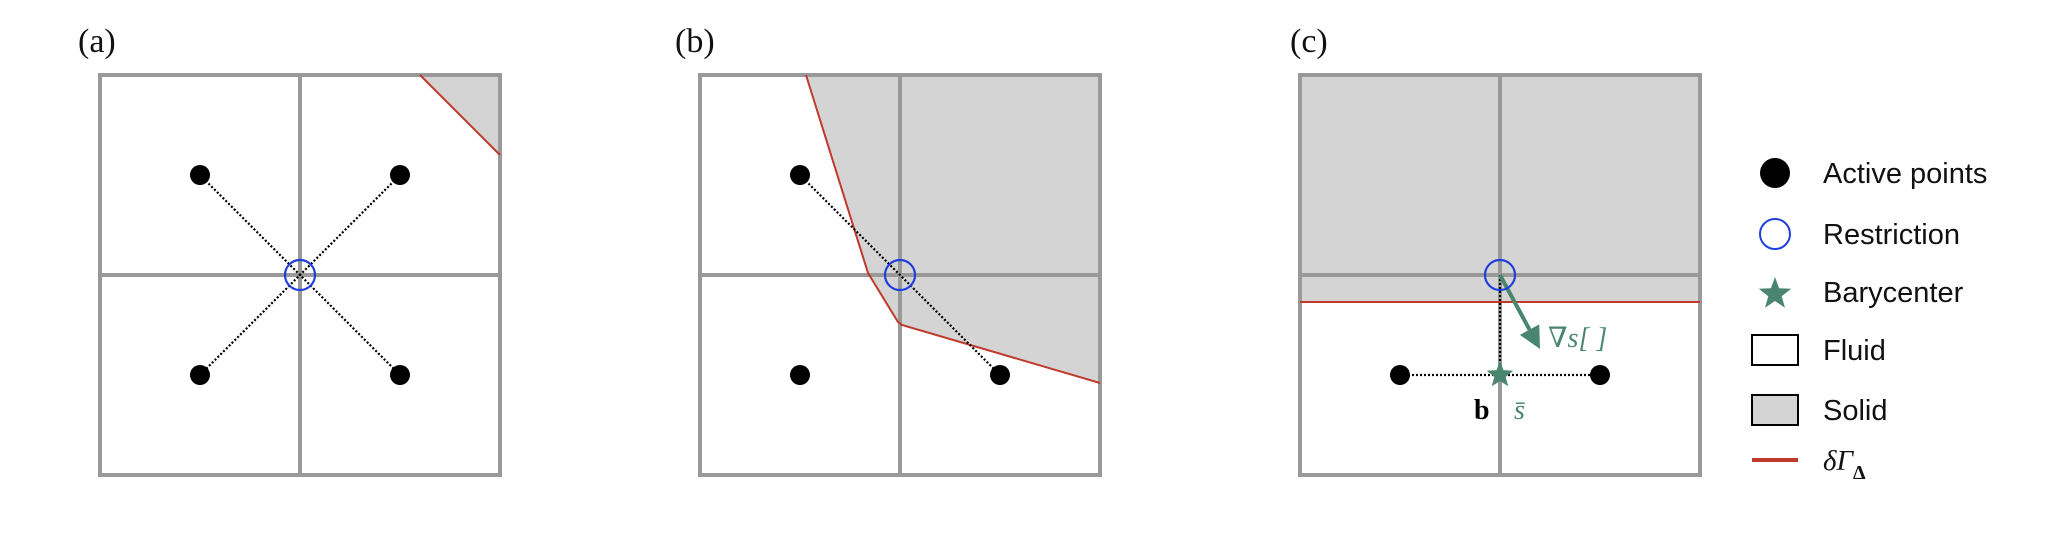  What do you see at coordinates (1775, 292) in the screenshot?
I see `barycenter-icon` at bounding box center [1775, 292].